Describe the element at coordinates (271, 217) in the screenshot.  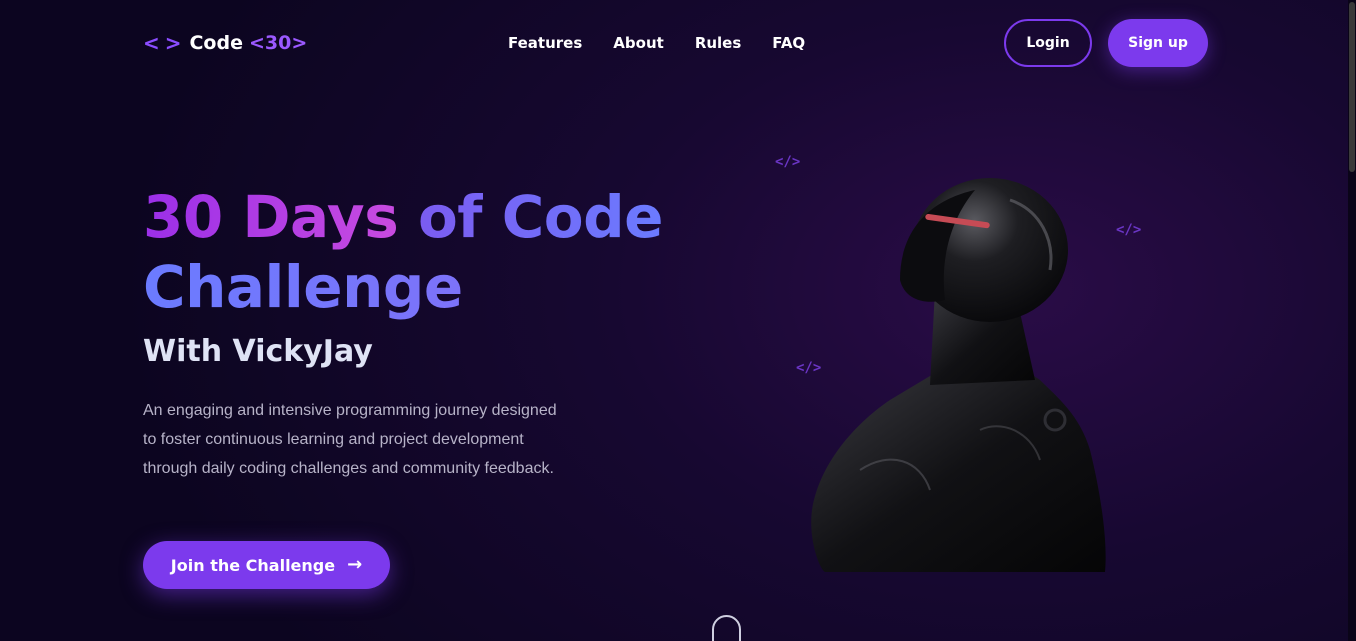
I see `hero-title-part1: 30 Days` at that location.